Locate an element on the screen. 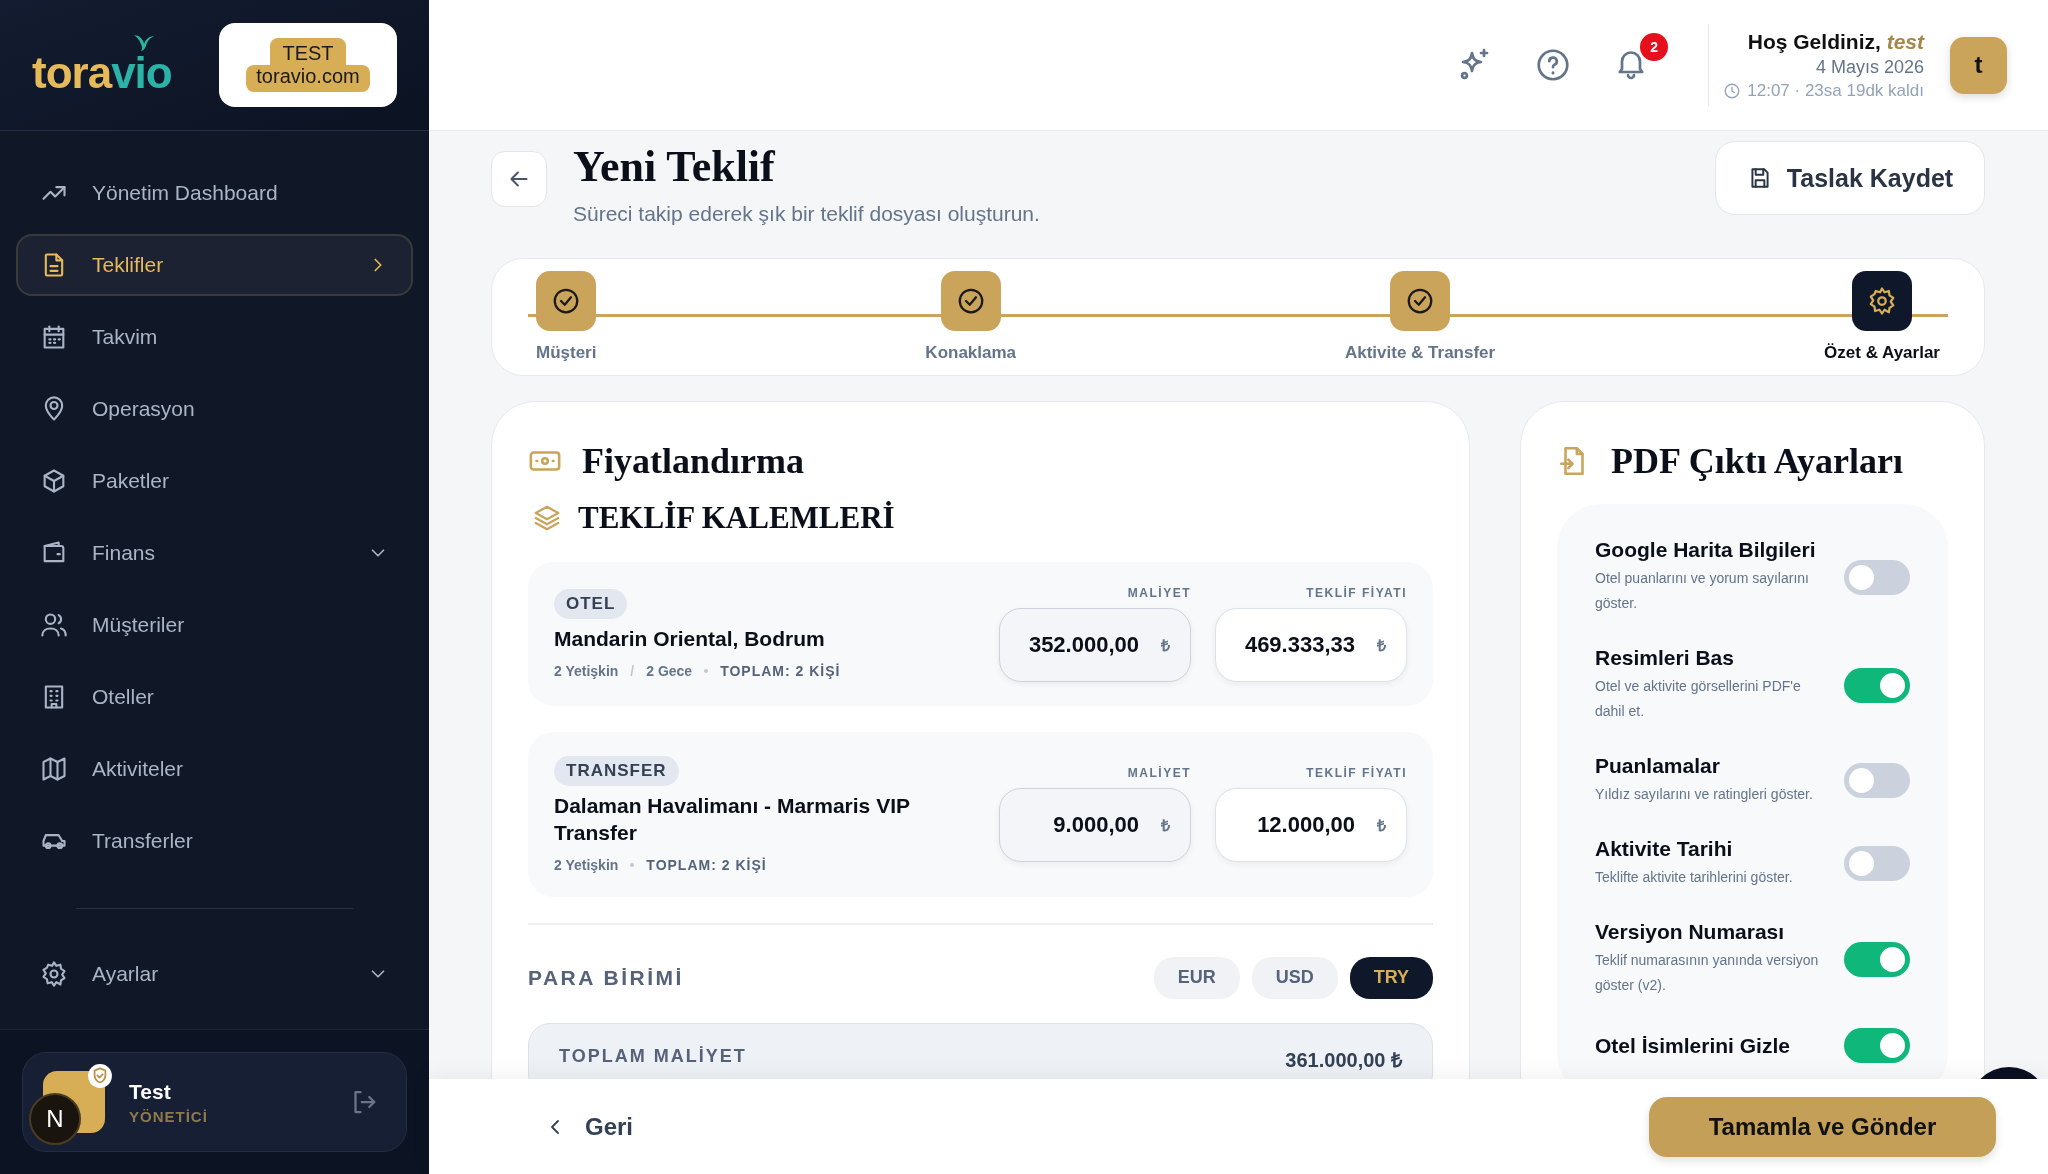  option-description: Teklifte aktivite tarihlerini göster. is located at coordinates (1694, 877).